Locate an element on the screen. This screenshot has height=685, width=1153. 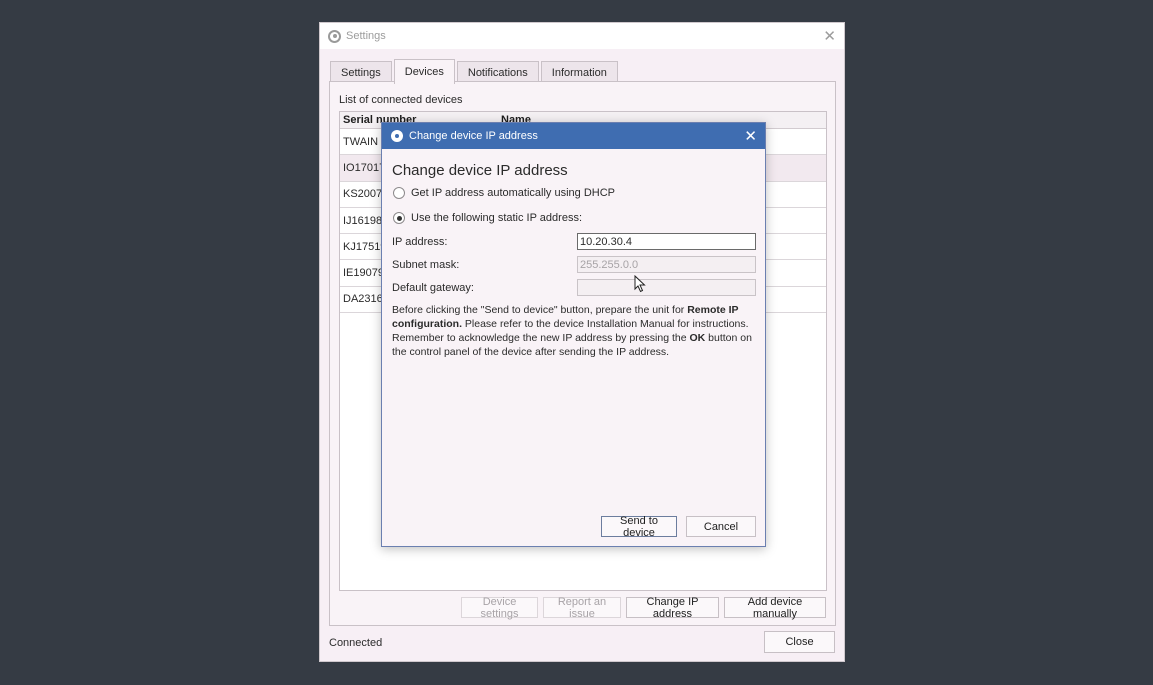
close-button: Close is located at coordinates (799, 642).